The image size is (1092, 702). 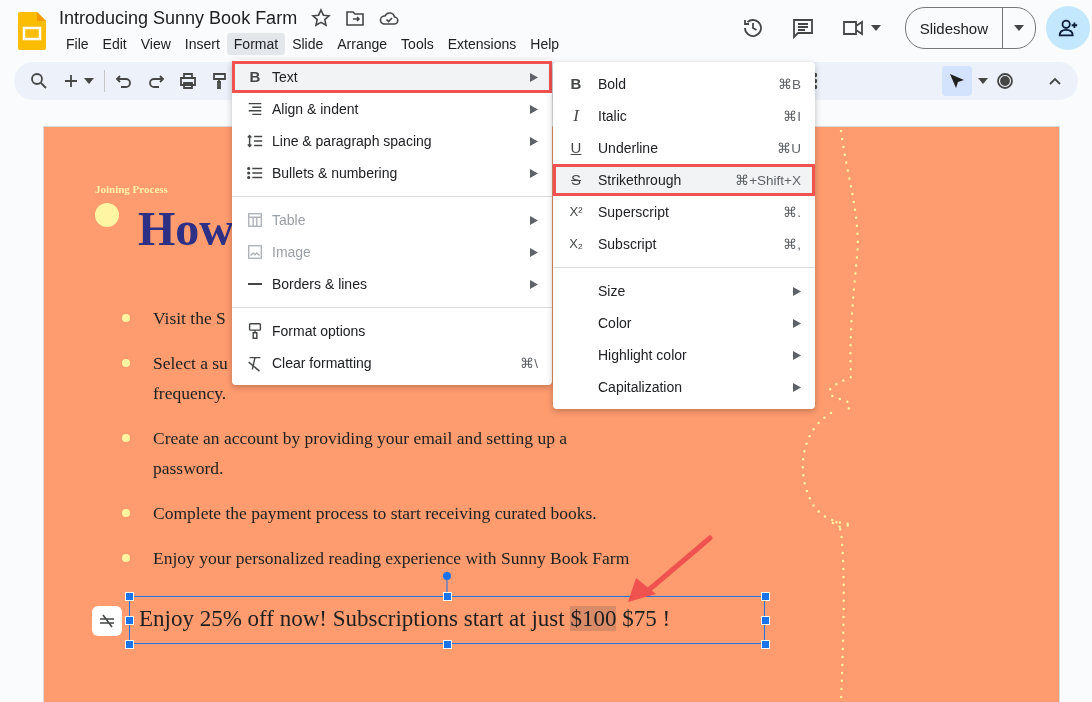 I want to click on menu-bar-item: Edit, so click(x=114, y=44).